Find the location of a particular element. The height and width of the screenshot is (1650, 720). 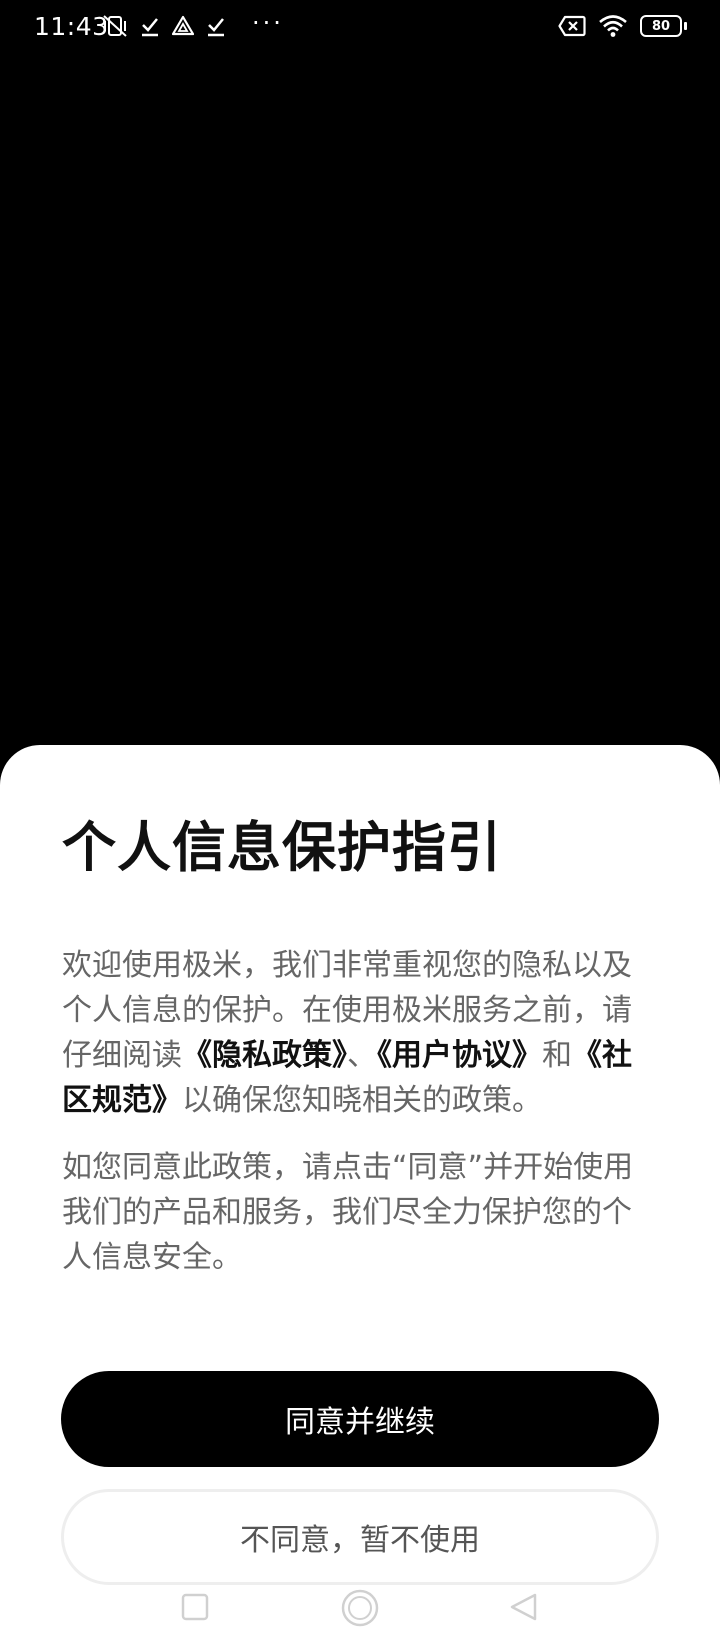

back-icon is located at coordinates (523, 1609).